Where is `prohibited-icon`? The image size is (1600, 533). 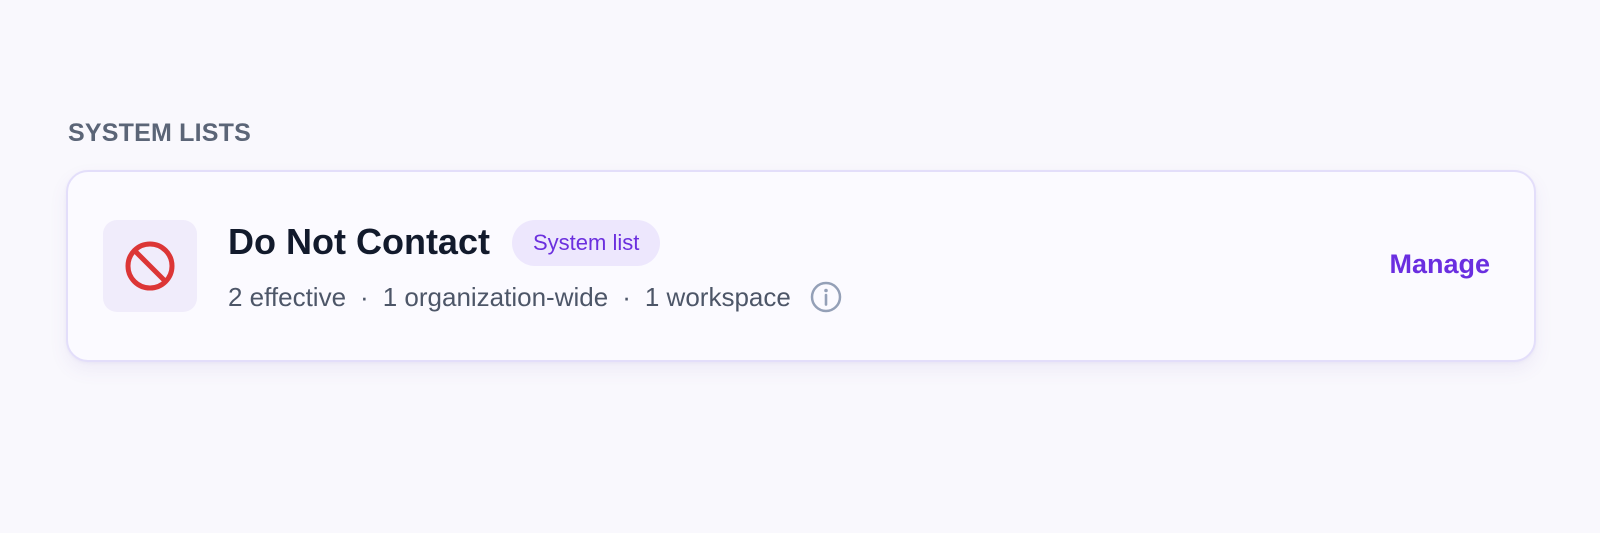 prohibited-icon is located at coordinates (150, 266).